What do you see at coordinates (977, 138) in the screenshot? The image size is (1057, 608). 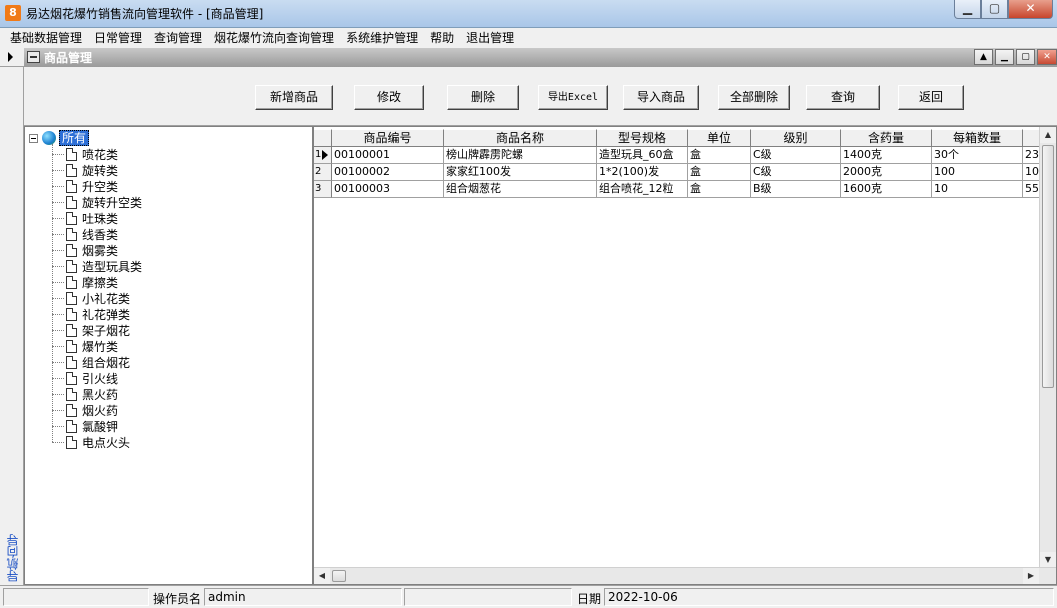 I see `column-header: 每箱数量` at bounding box center [977, 138].